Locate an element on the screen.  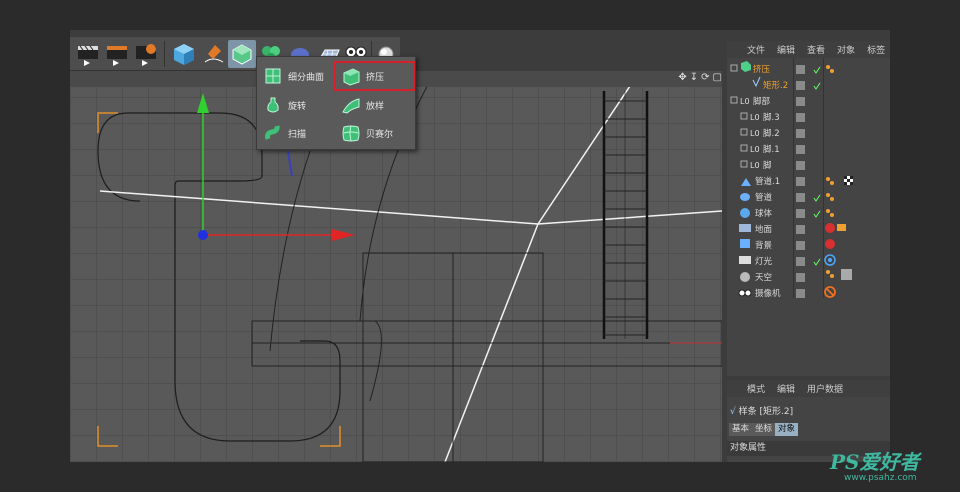
generator-menu-button is located at coordinates (242, 54).